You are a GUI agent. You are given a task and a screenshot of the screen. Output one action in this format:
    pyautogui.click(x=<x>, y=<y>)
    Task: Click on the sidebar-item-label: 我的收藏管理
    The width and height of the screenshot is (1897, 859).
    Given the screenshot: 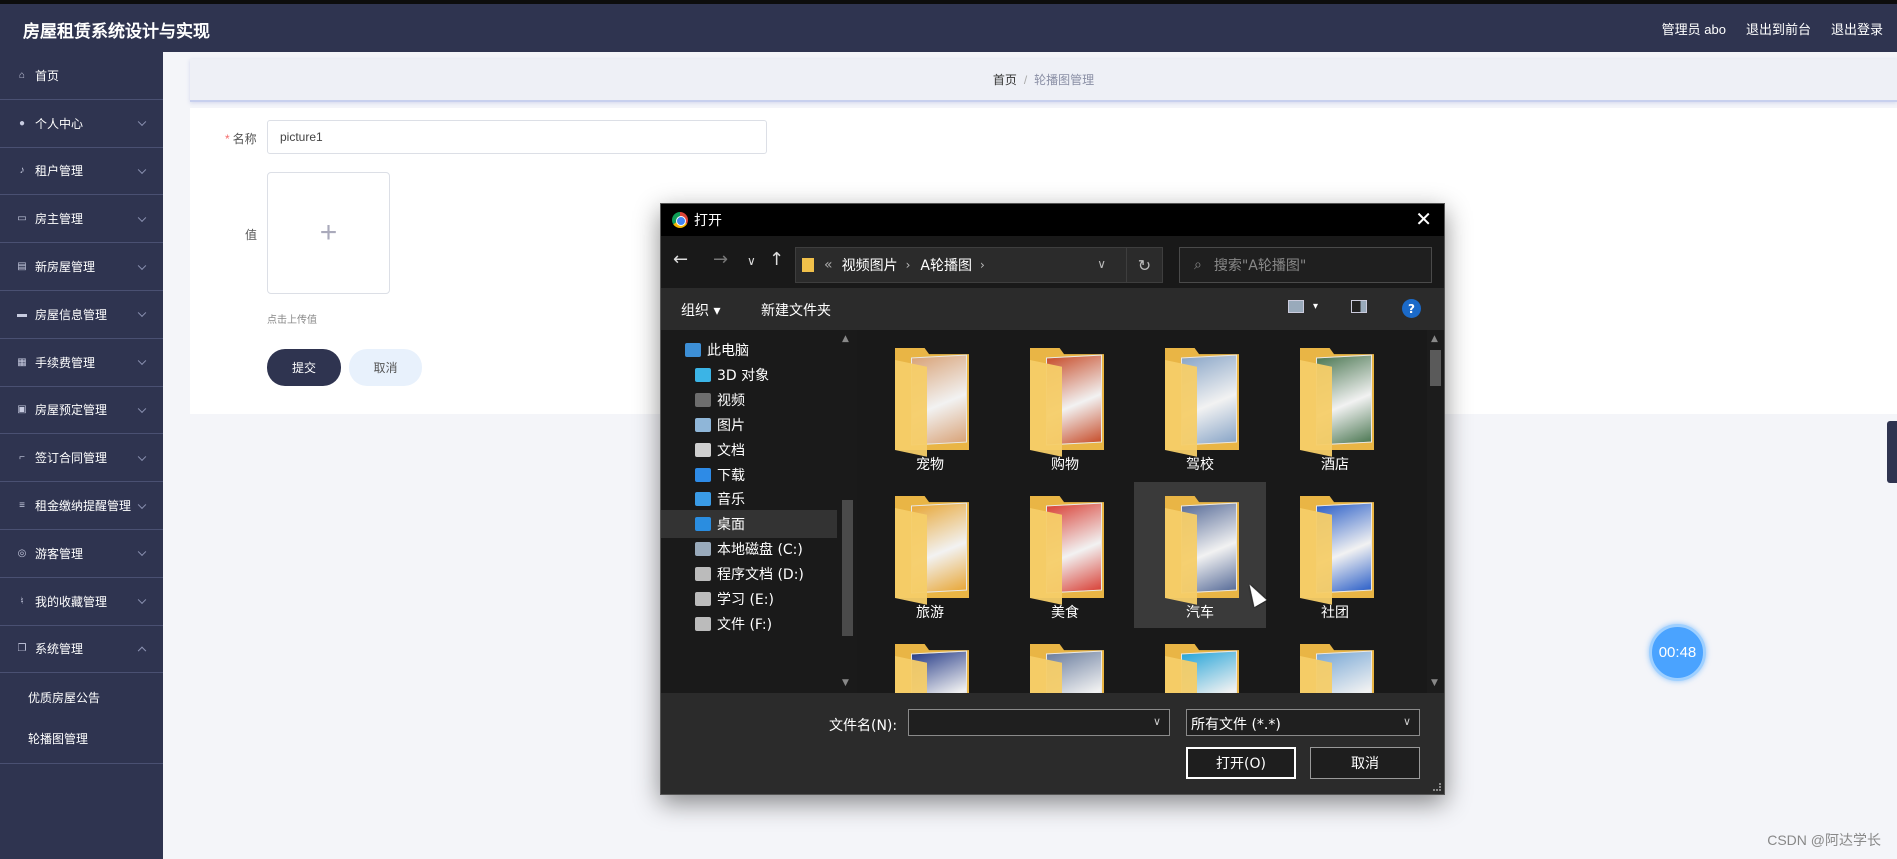 What is the action you would take?
    pyautogui.click(x=71, y=601)
    